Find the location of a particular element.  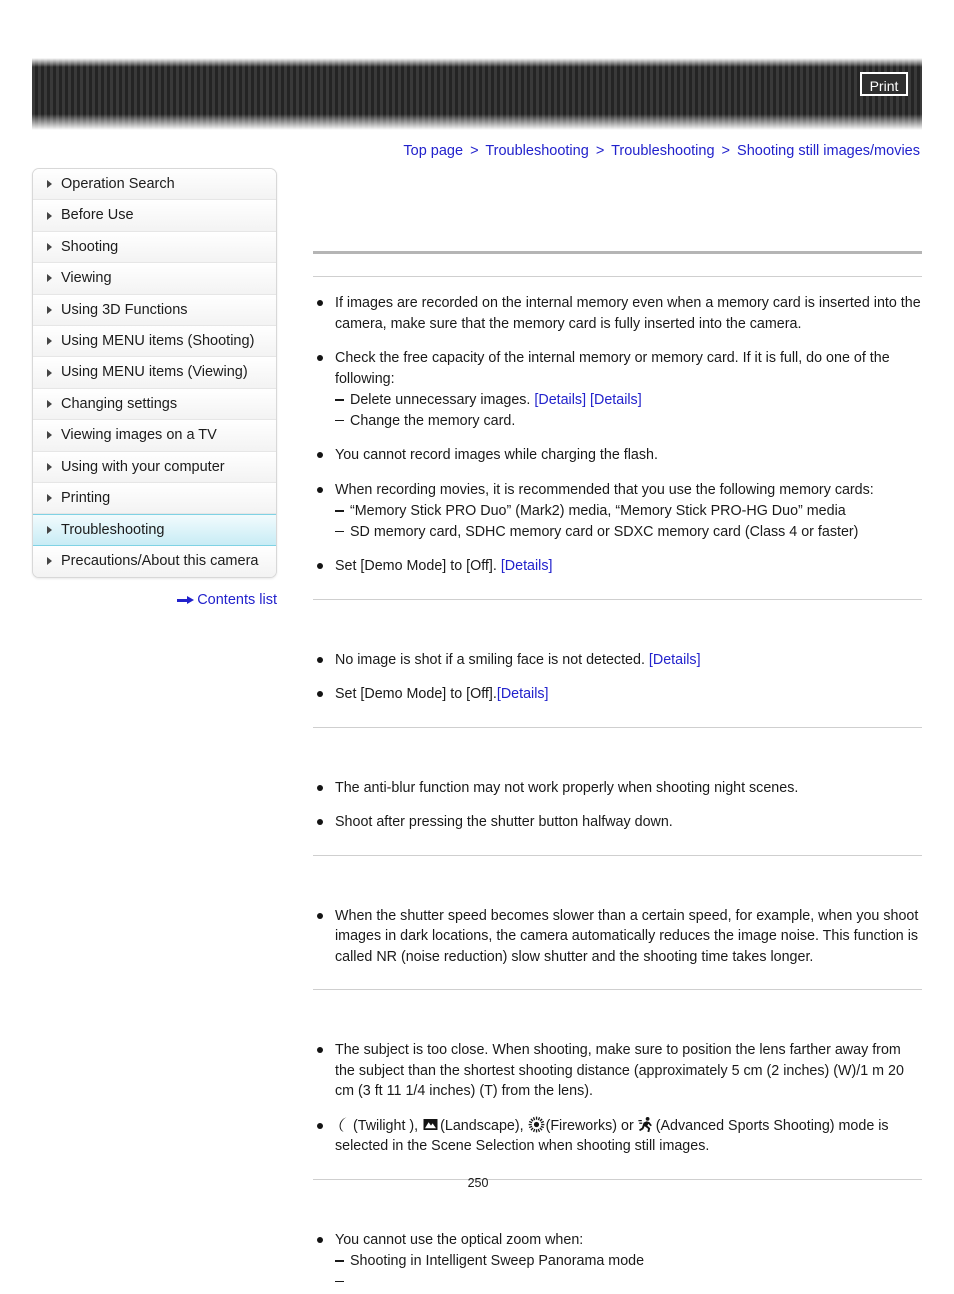

twilight-moon-icon is located at coordinates (343, 1124).